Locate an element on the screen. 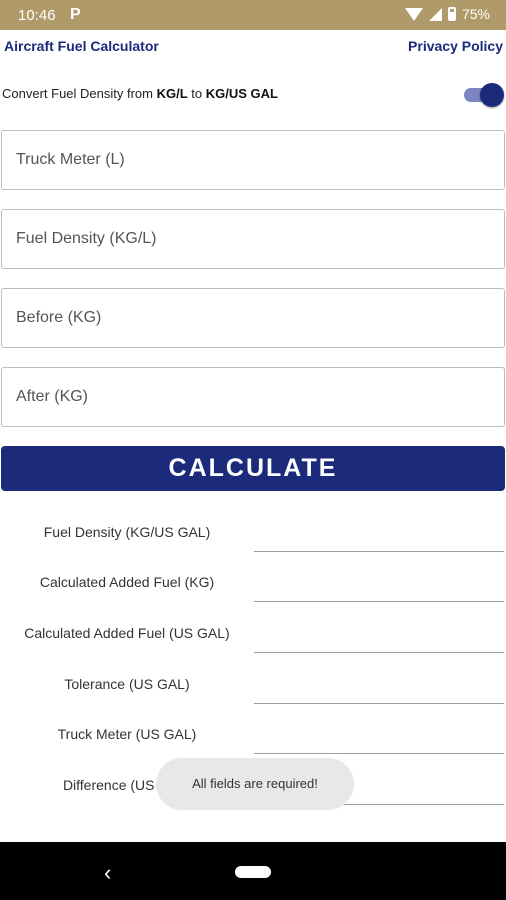 The height and width of the screenshot is (900, 506). toggle-thumb is located at coordinates (492, 95).